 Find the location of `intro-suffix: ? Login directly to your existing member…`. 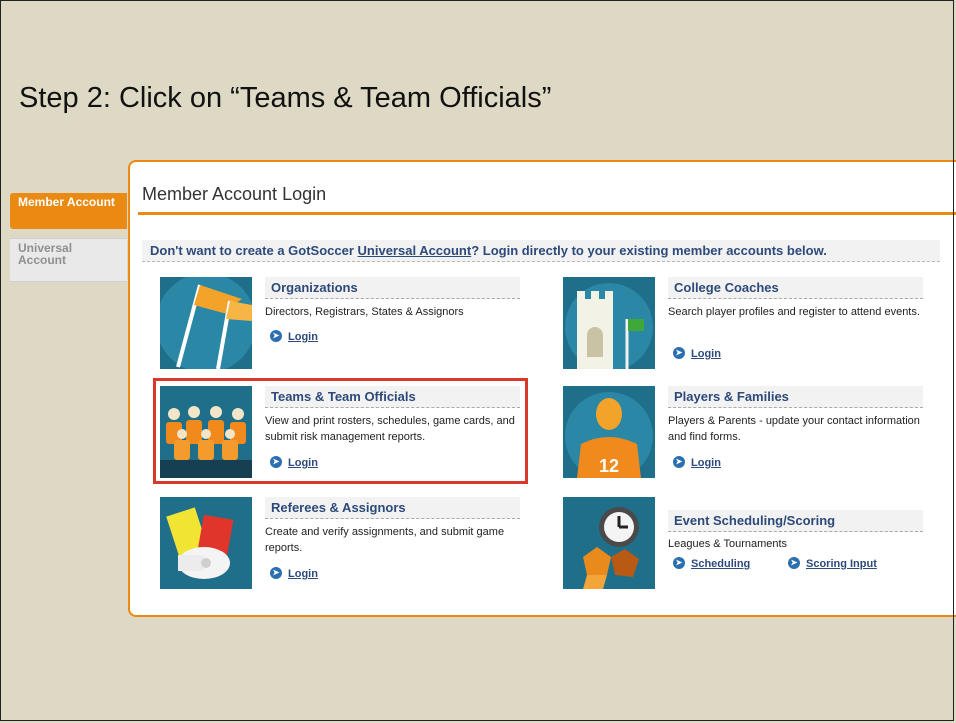

intro-suffix: ? Login directly to your existing member… is located at coordinates (649, 250).